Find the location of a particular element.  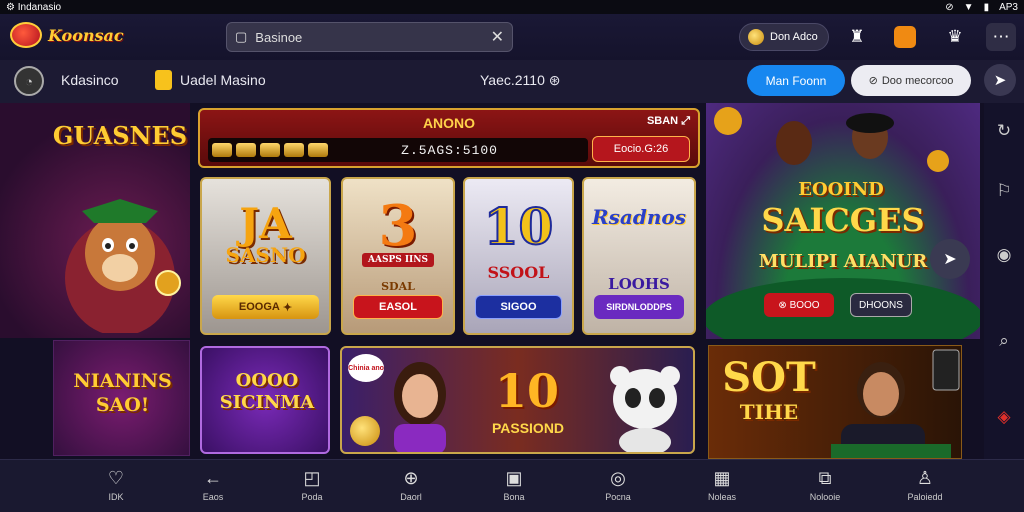

jackpot-title: ANONO is located at coordinates (449, 123).